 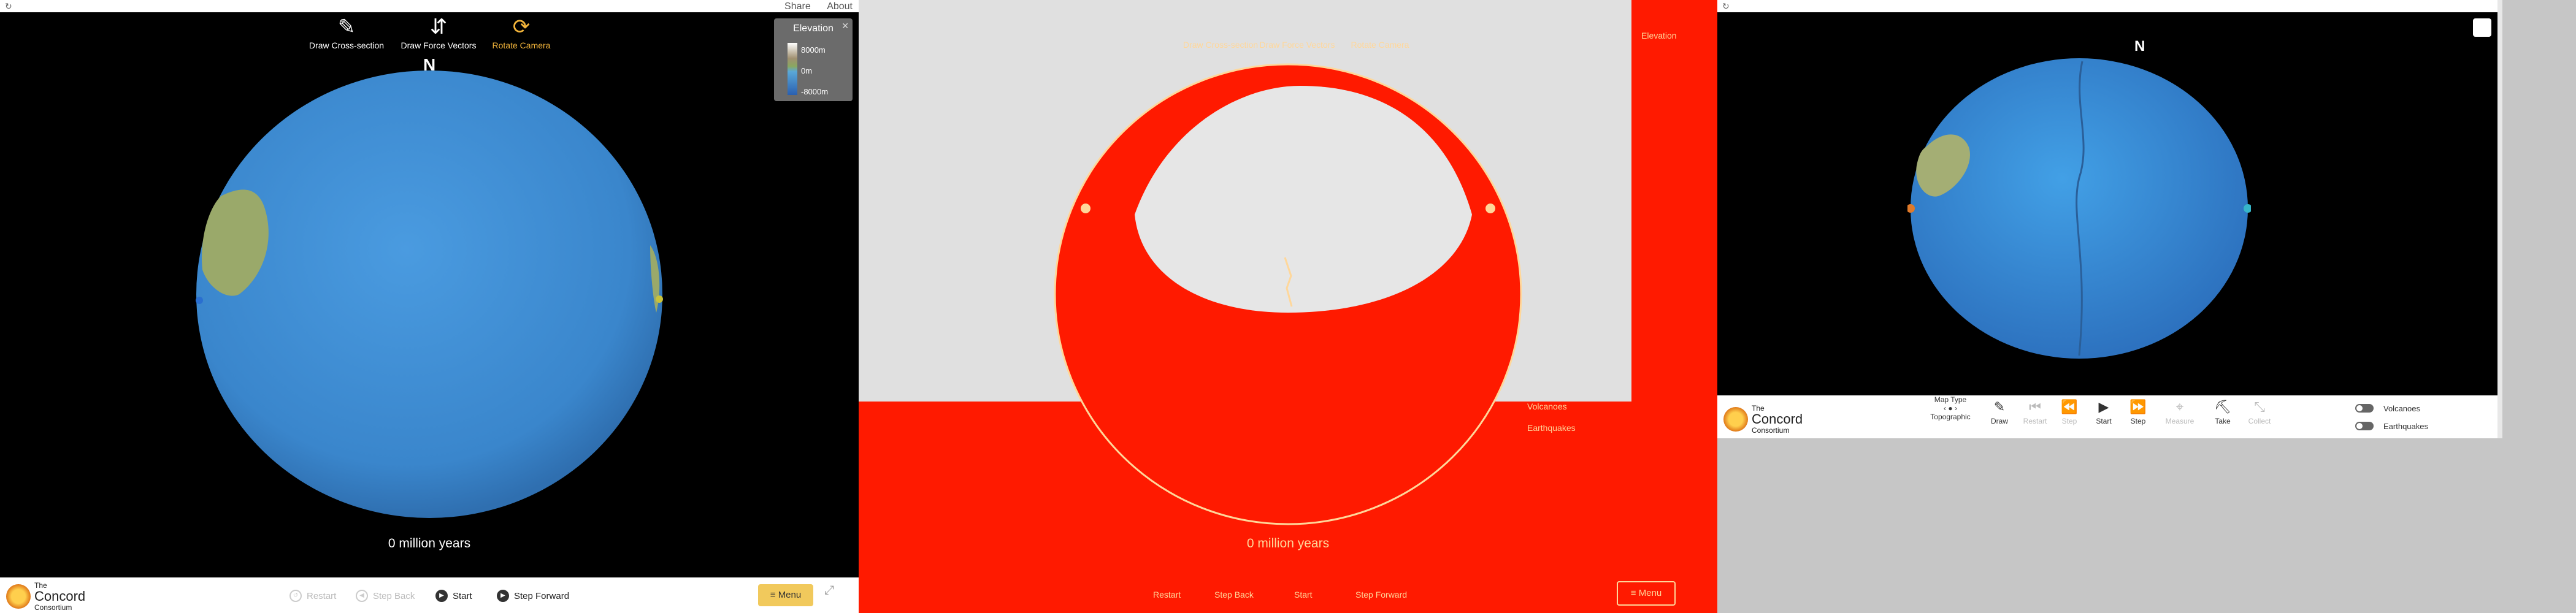 I want to click on scrollbar, so click(x=2499, y=219).